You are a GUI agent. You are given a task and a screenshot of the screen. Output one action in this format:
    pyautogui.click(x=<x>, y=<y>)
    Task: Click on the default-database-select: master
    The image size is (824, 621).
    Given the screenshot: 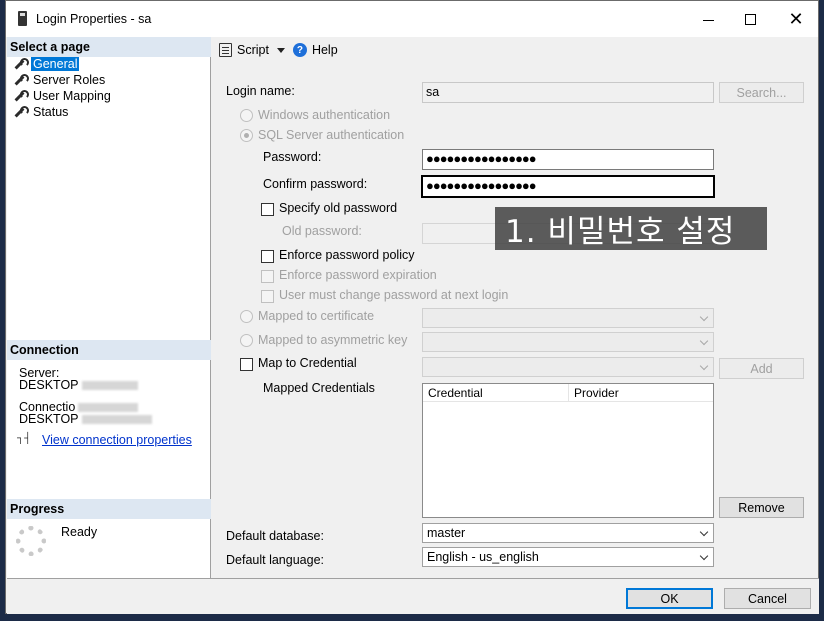 What is the action you would take?
    pyautogui.click(x=568, y=533)
    